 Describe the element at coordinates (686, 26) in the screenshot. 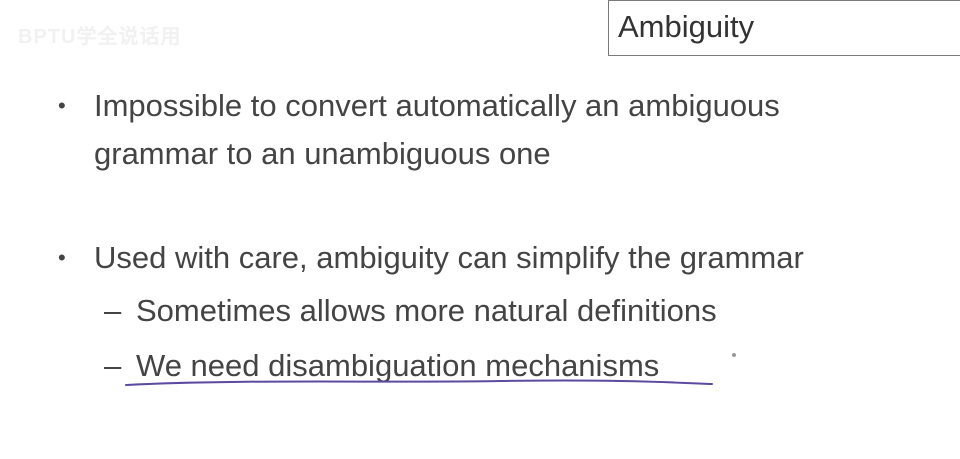

I see `slide-title: Ambiguity` at that location.